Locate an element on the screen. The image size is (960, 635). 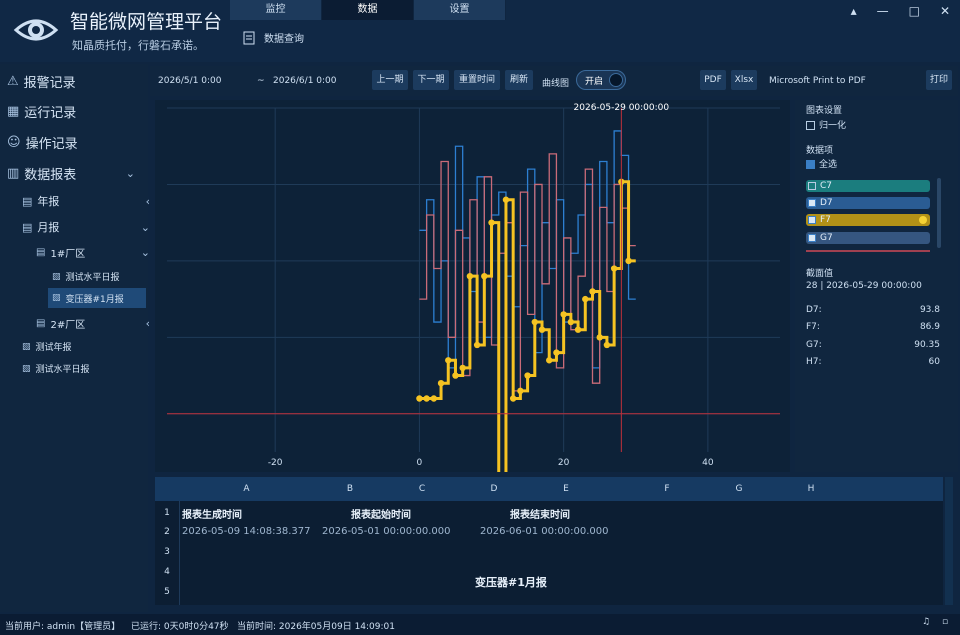
row-header: 3 is located at coordinates (167, 552).